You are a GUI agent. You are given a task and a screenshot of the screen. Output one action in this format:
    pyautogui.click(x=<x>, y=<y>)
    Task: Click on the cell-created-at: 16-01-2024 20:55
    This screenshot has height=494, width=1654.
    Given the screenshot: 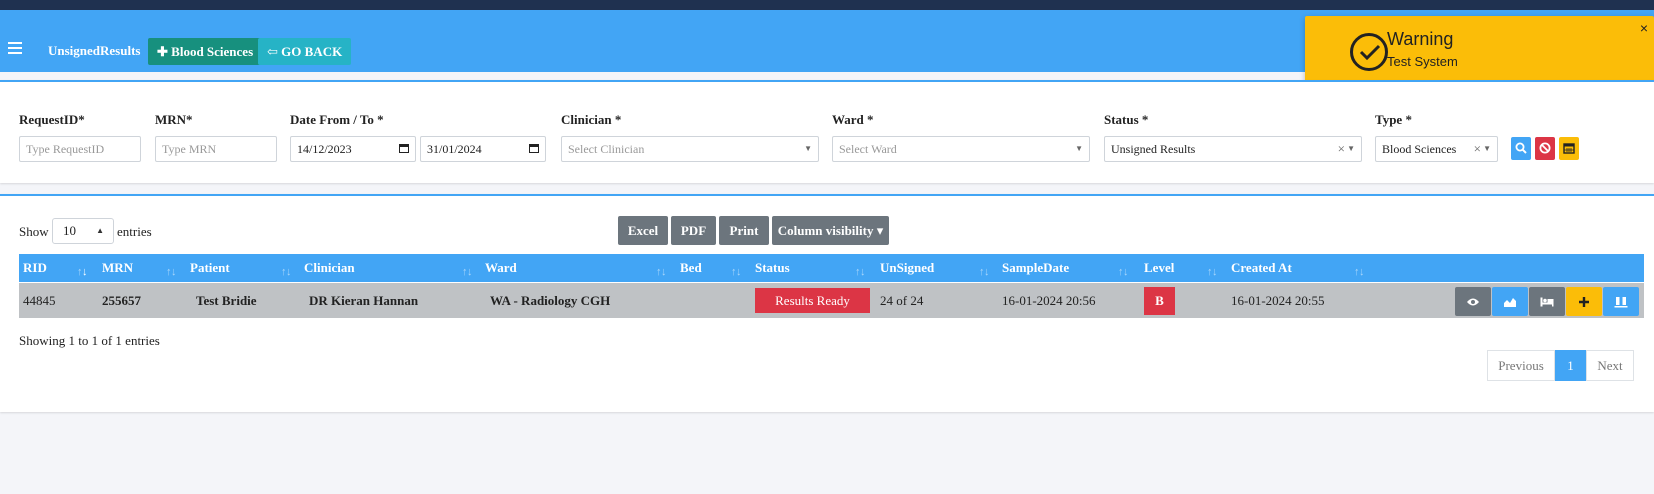 What is the action you would take?
    pyautogui.click(x=1278, y=300)
    